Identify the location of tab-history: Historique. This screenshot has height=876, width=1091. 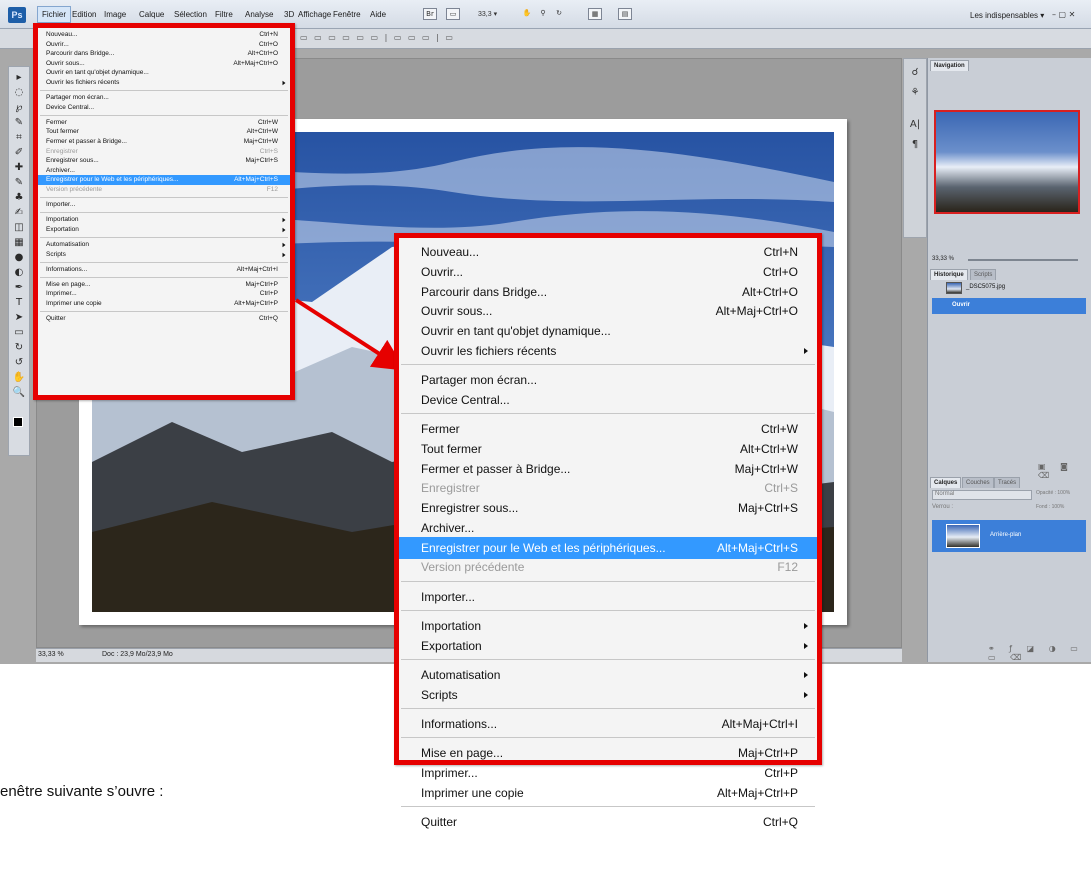
(949, 274).